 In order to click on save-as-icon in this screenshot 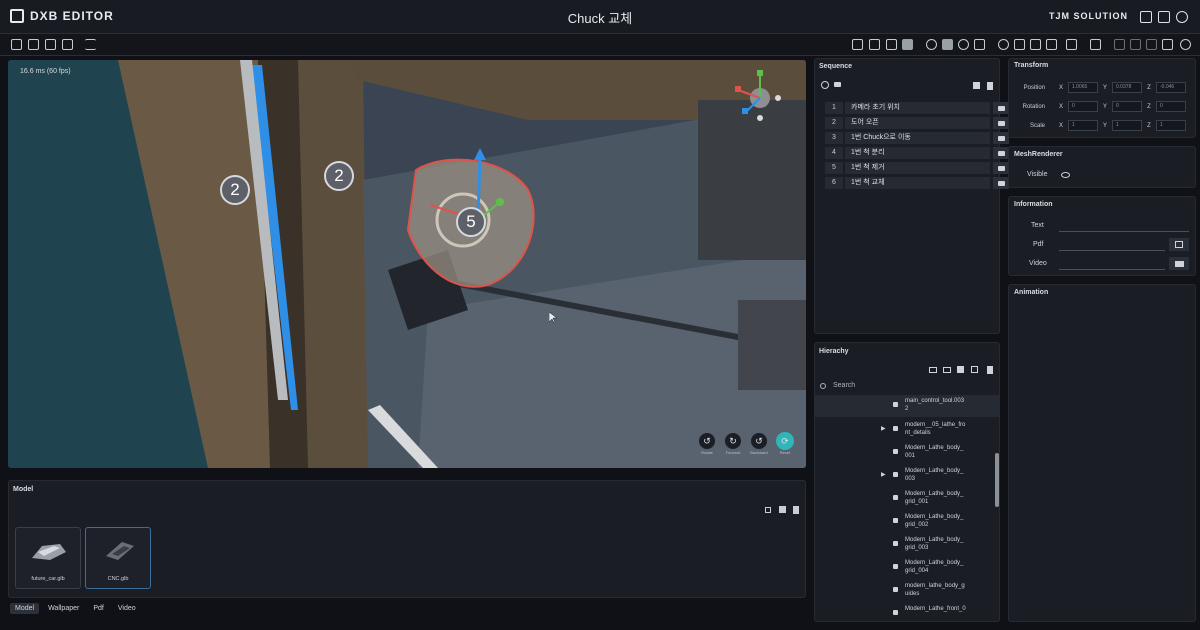, I will do `click(67, 44)`.